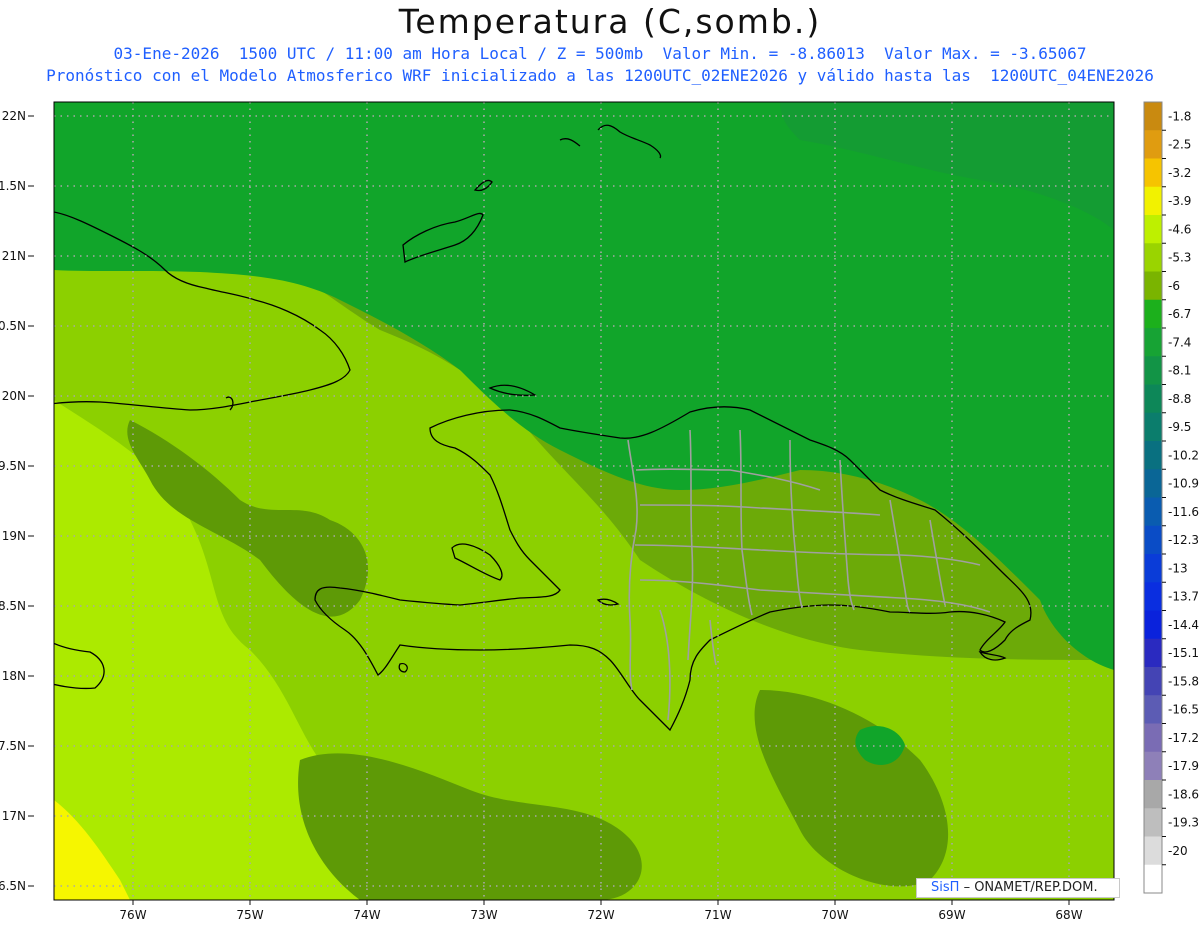  I want to click on map-title: Temperatura (C,somb.), so click(610, 21).